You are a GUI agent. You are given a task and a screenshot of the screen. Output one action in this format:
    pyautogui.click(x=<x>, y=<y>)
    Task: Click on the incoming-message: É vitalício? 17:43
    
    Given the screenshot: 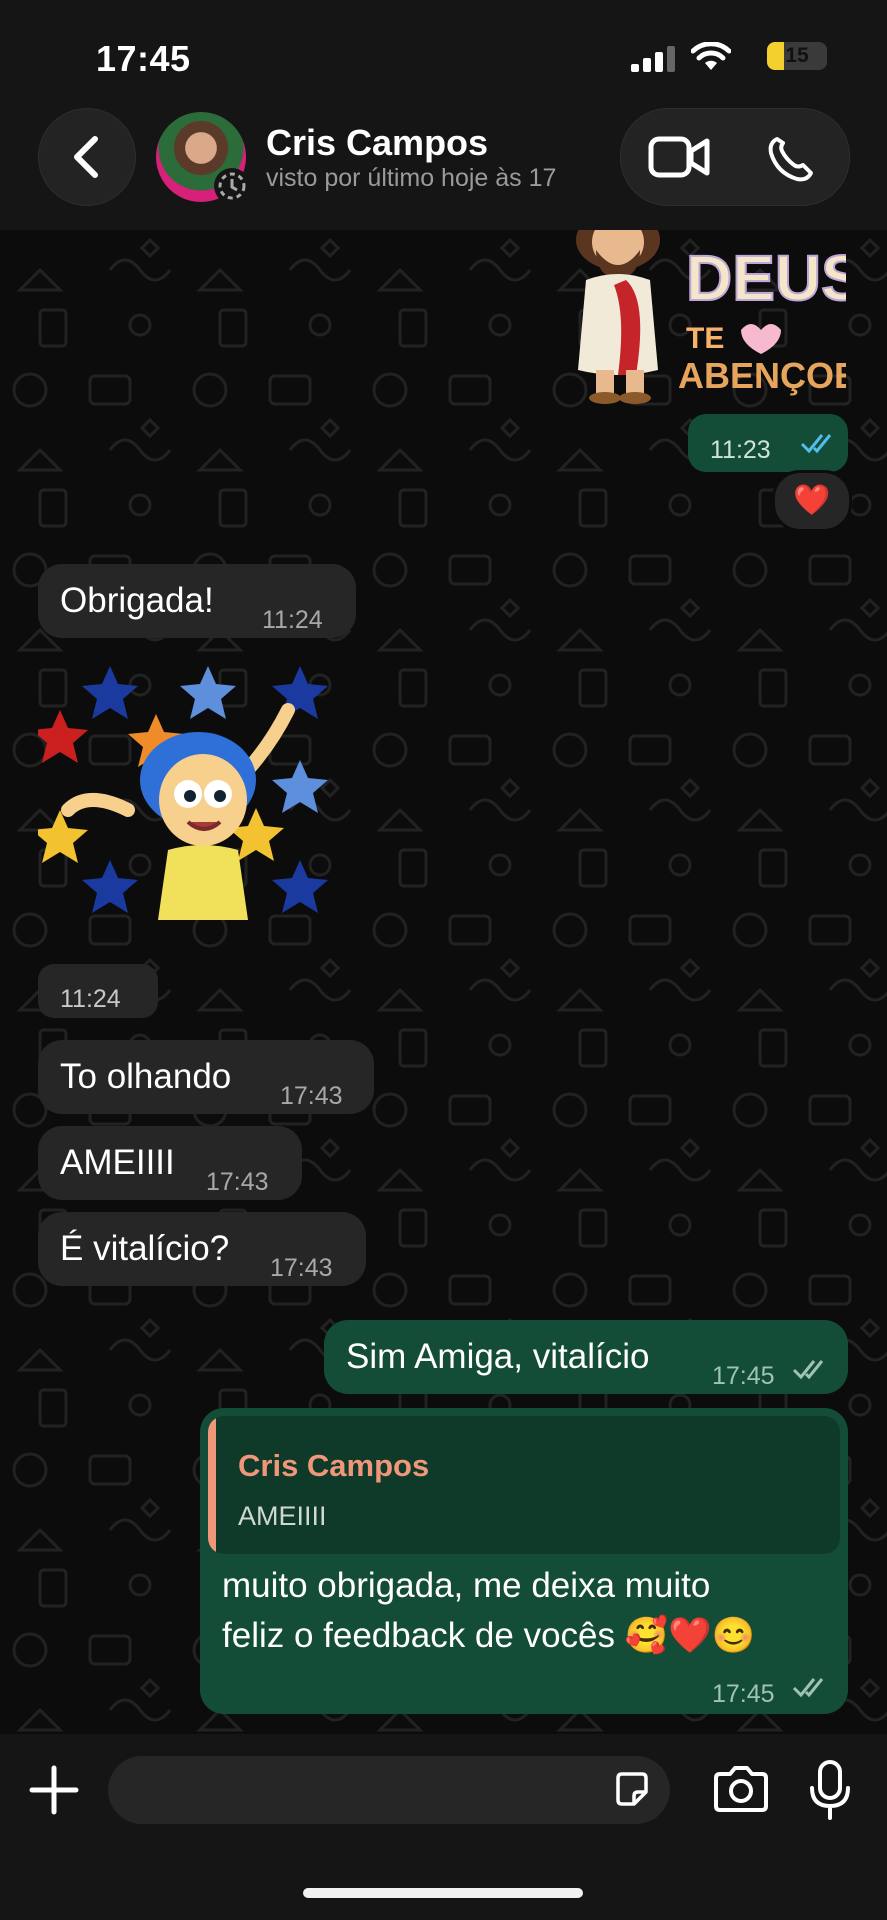 What is the action you would take?
    pyautogui.click(x=202, y=1249)
    